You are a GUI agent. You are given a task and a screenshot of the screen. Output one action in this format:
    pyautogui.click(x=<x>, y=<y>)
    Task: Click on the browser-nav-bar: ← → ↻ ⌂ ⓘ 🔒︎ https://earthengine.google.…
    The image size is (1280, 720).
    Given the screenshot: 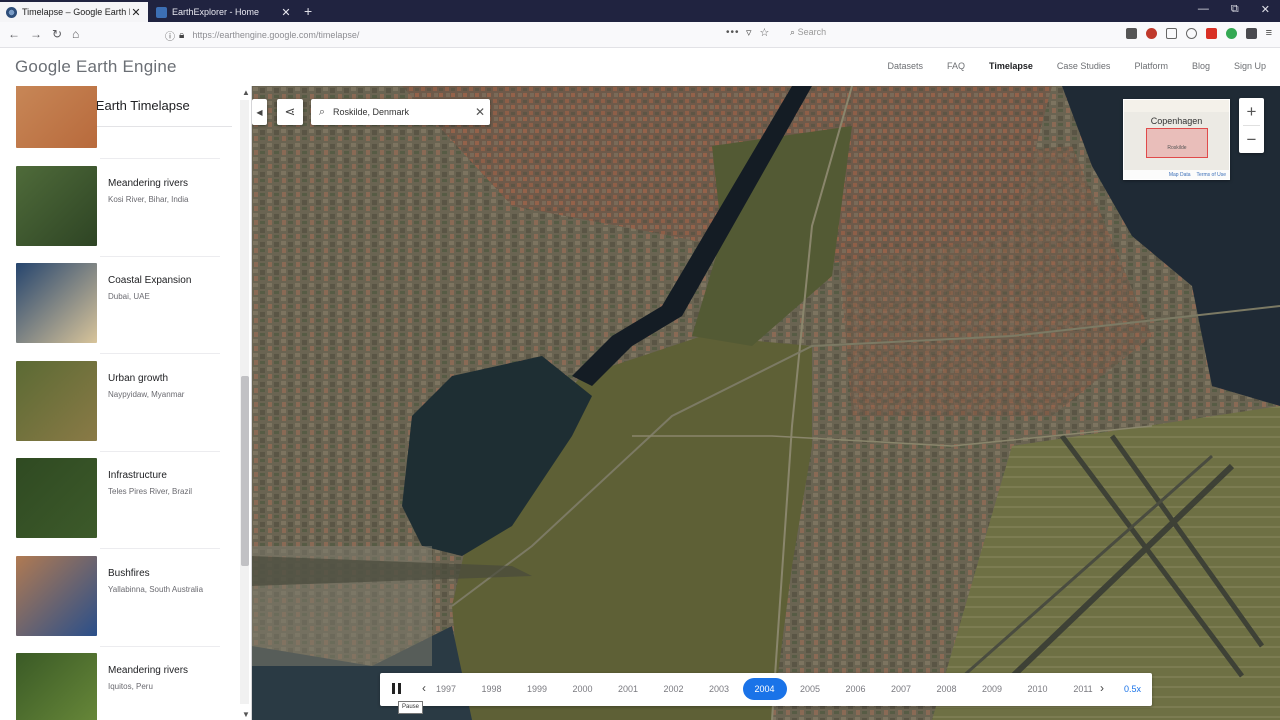 What is the action you would take?
    pyautogui.click(x=640, y=35)
    